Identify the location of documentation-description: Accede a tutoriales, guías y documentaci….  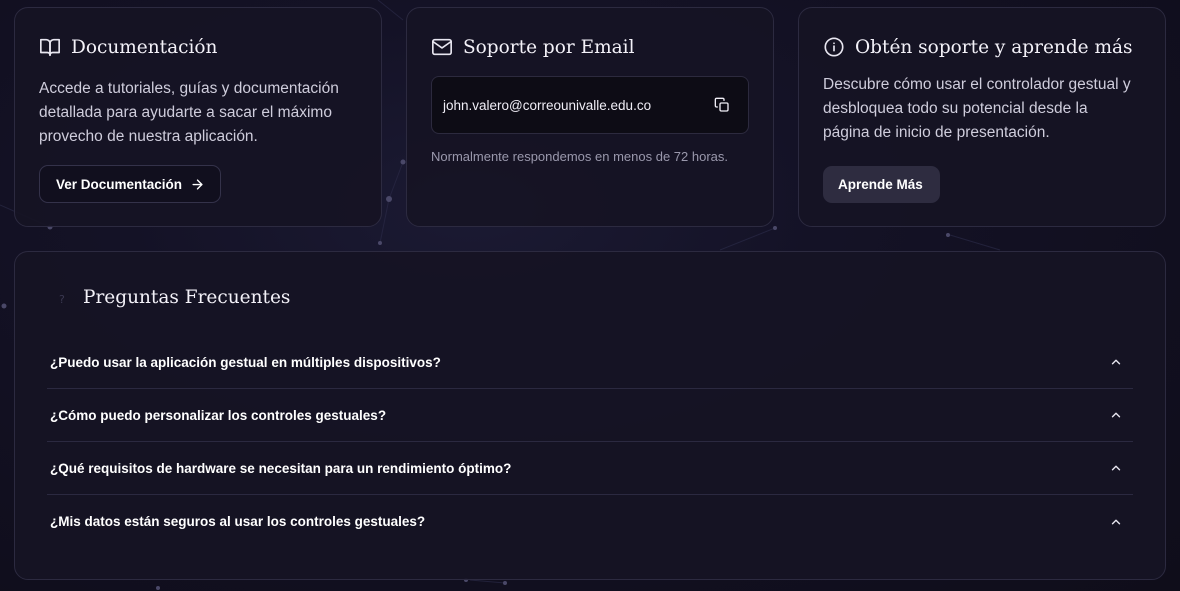
(204, 113).